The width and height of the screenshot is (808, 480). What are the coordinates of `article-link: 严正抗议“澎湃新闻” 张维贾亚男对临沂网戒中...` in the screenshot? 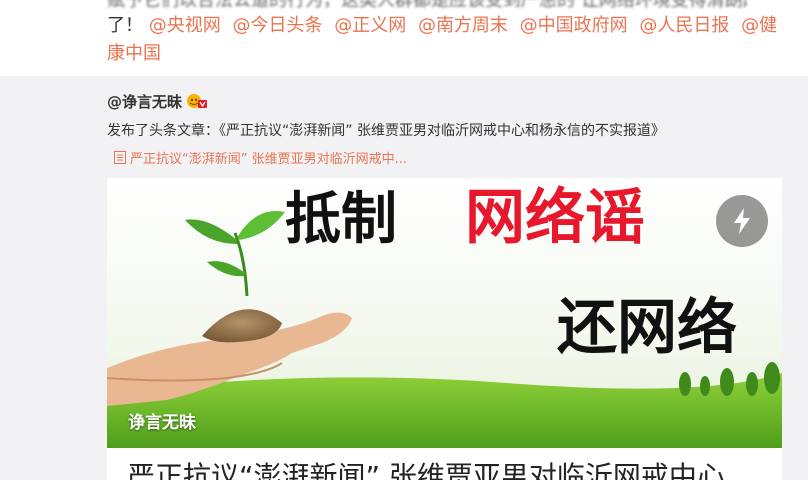 It's located at (260, 157).